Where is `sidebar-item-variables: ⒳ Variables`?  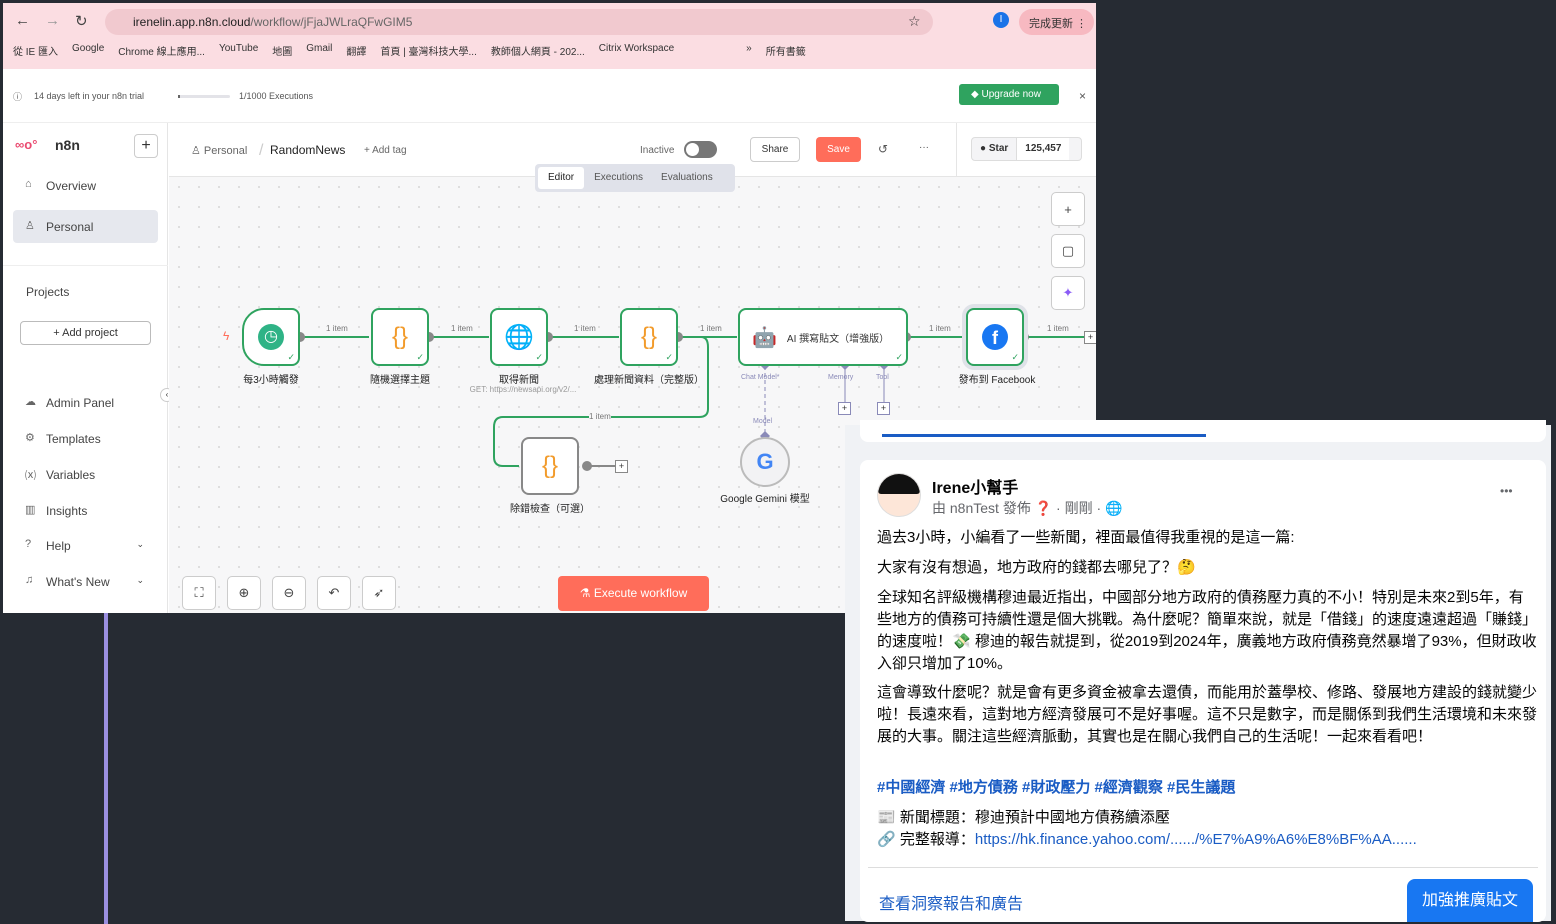
sidebar-item-variables: ⒳ Variables is located at coordinates (85, 475).